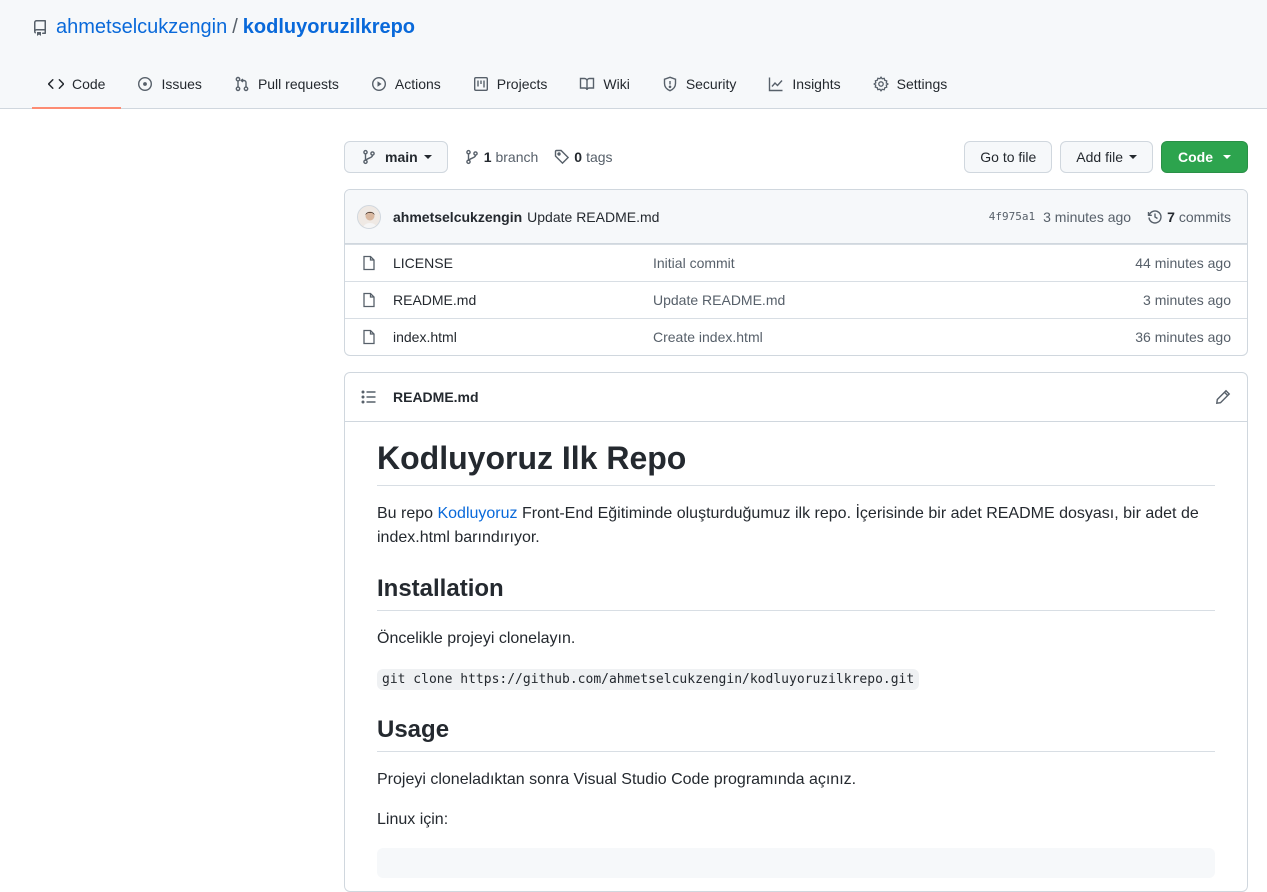  What do you see at coordinates (880, 84) in the screenshot?
I see `gear-icon` at bounding box center [880, 84].